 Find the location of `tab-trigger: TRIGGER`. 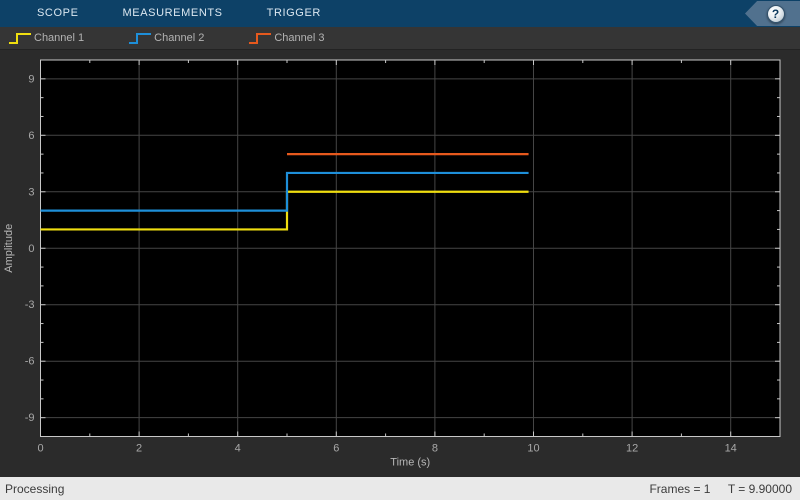

tab-trigger: TRIGGER is located at coordinates (294, 13).